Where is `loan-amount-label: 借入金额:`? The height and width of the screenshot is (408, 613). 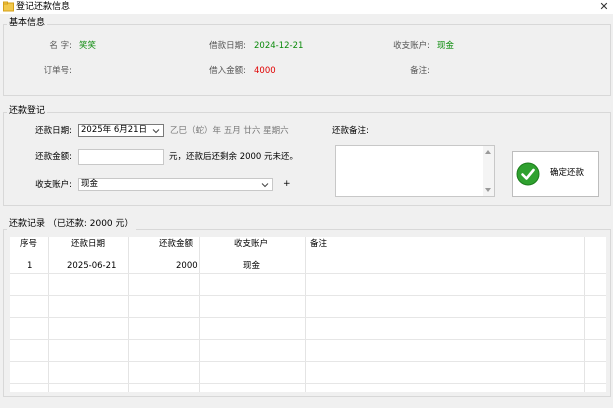 loan-amount-label: 借入金额: is located at coordinates (227, 71).